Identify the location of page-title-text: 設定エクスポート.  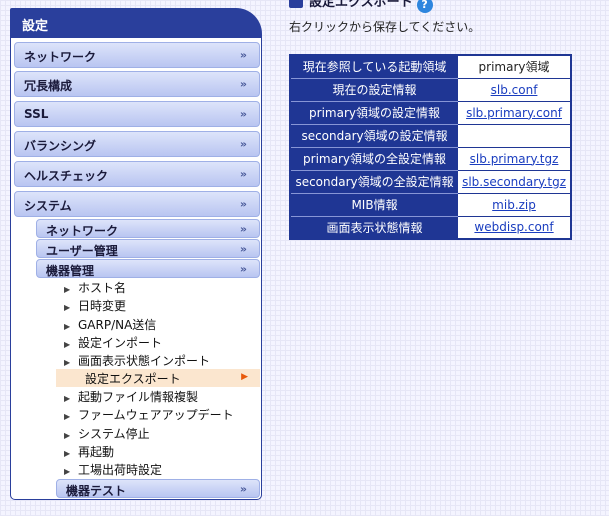
(361, 5).